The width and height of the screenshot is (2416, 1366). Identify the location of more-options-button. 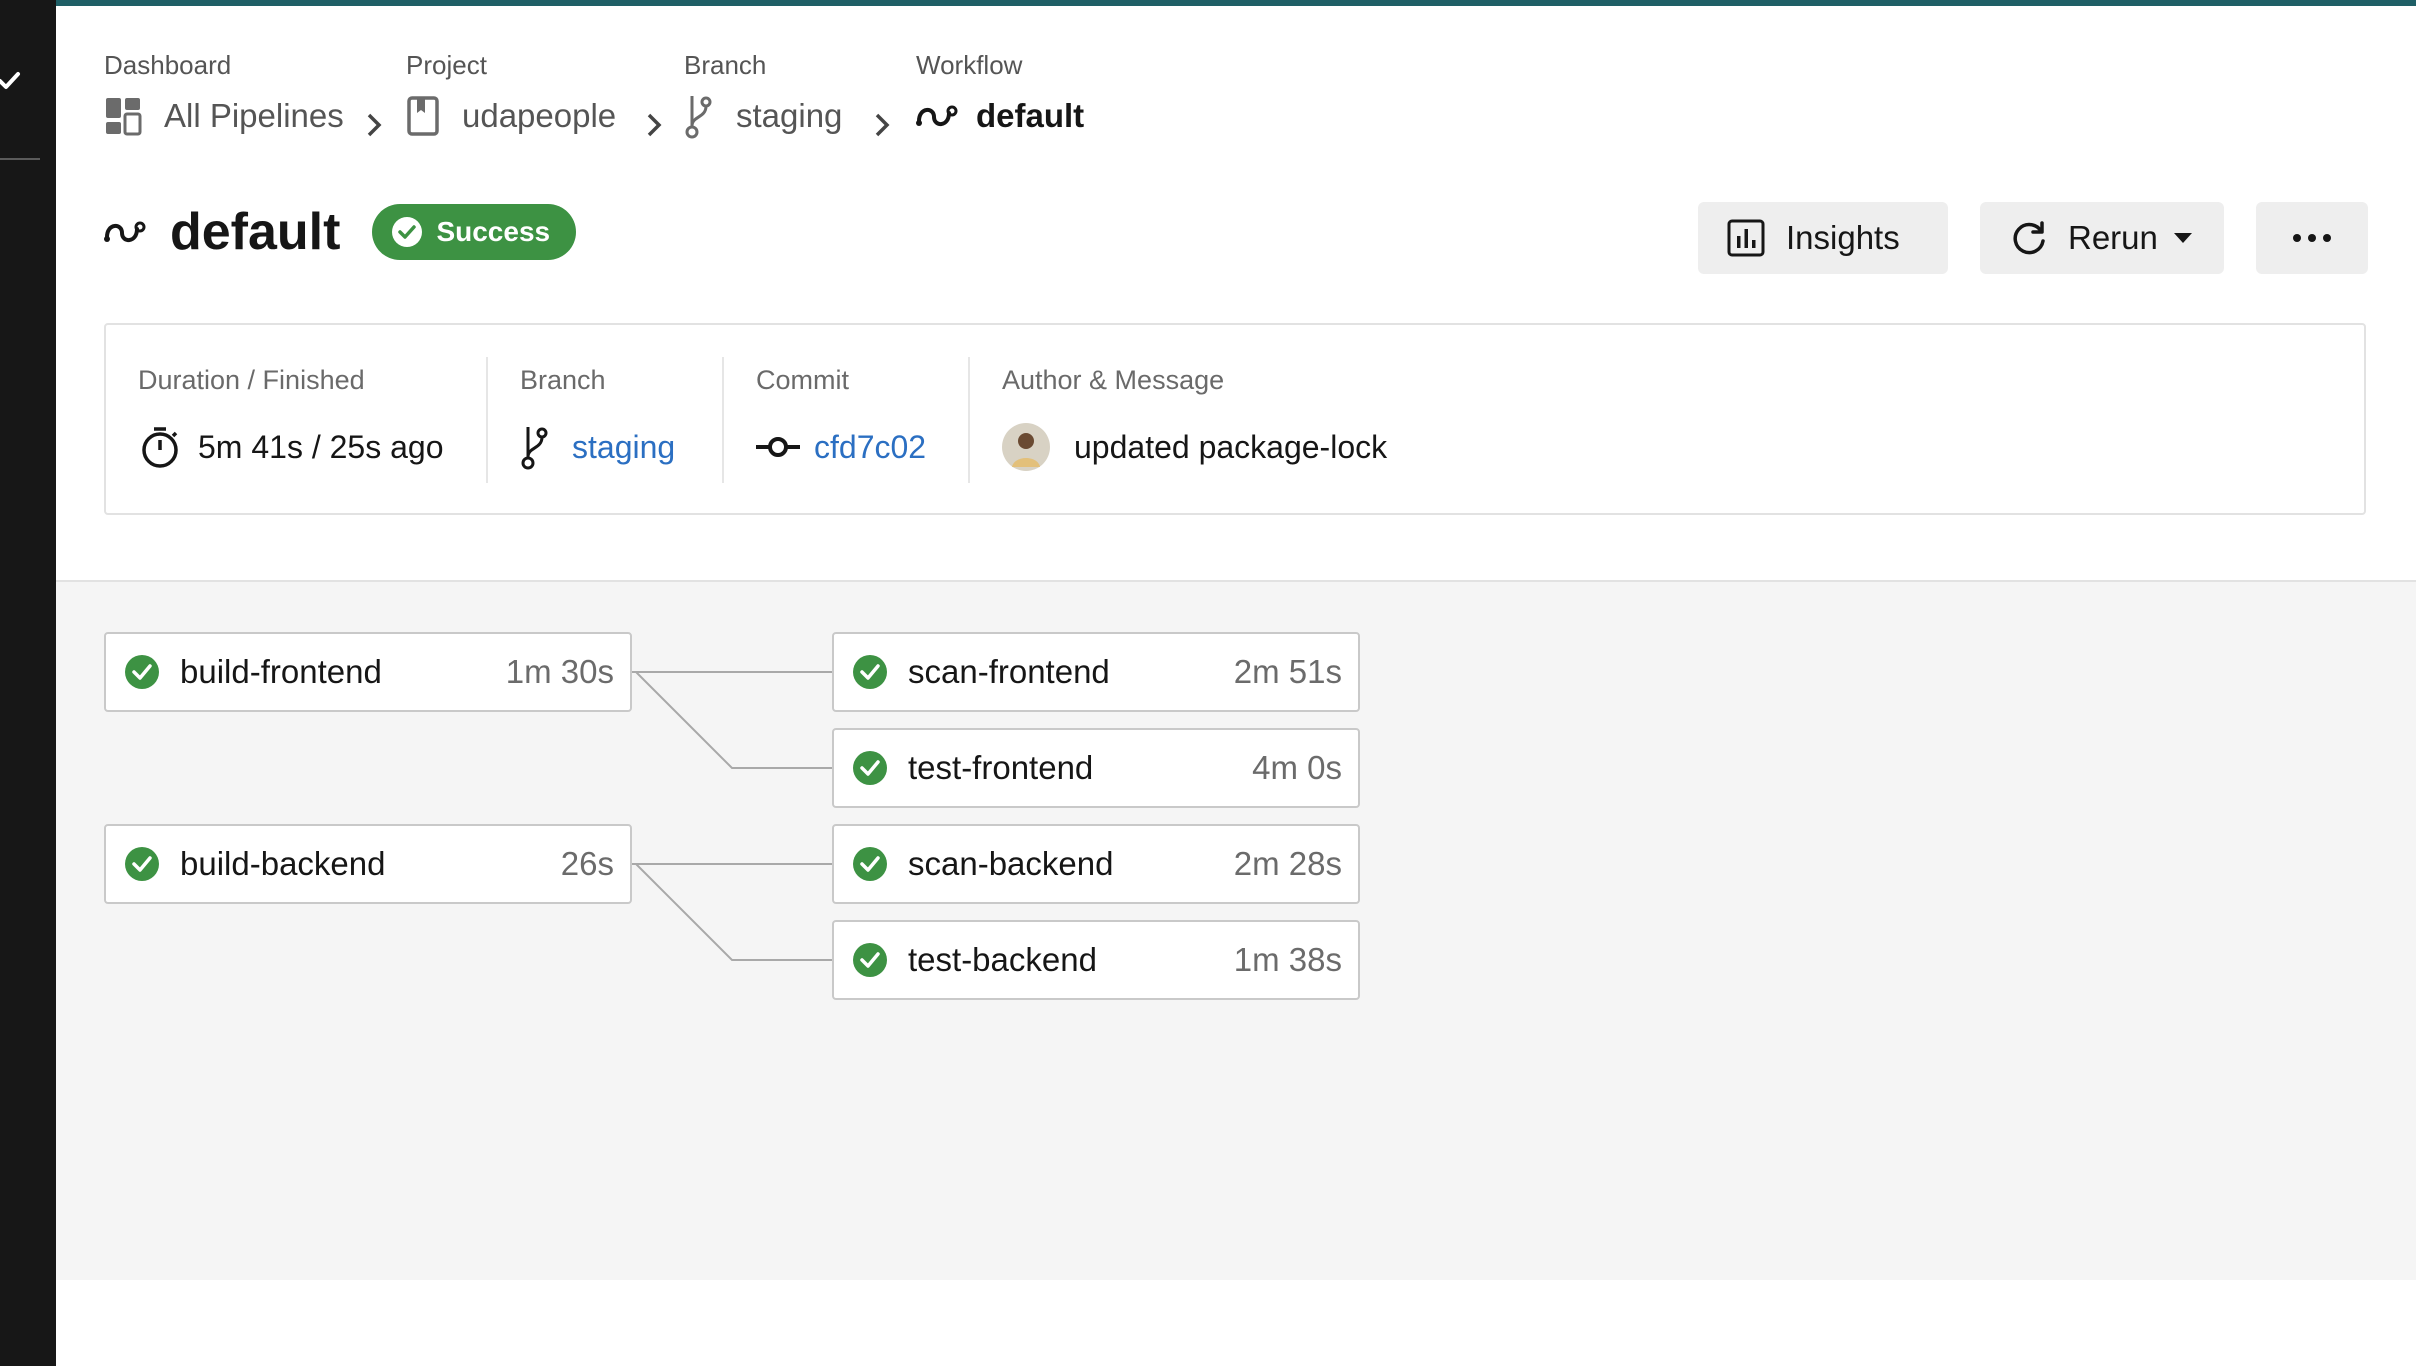
(2312, 238).